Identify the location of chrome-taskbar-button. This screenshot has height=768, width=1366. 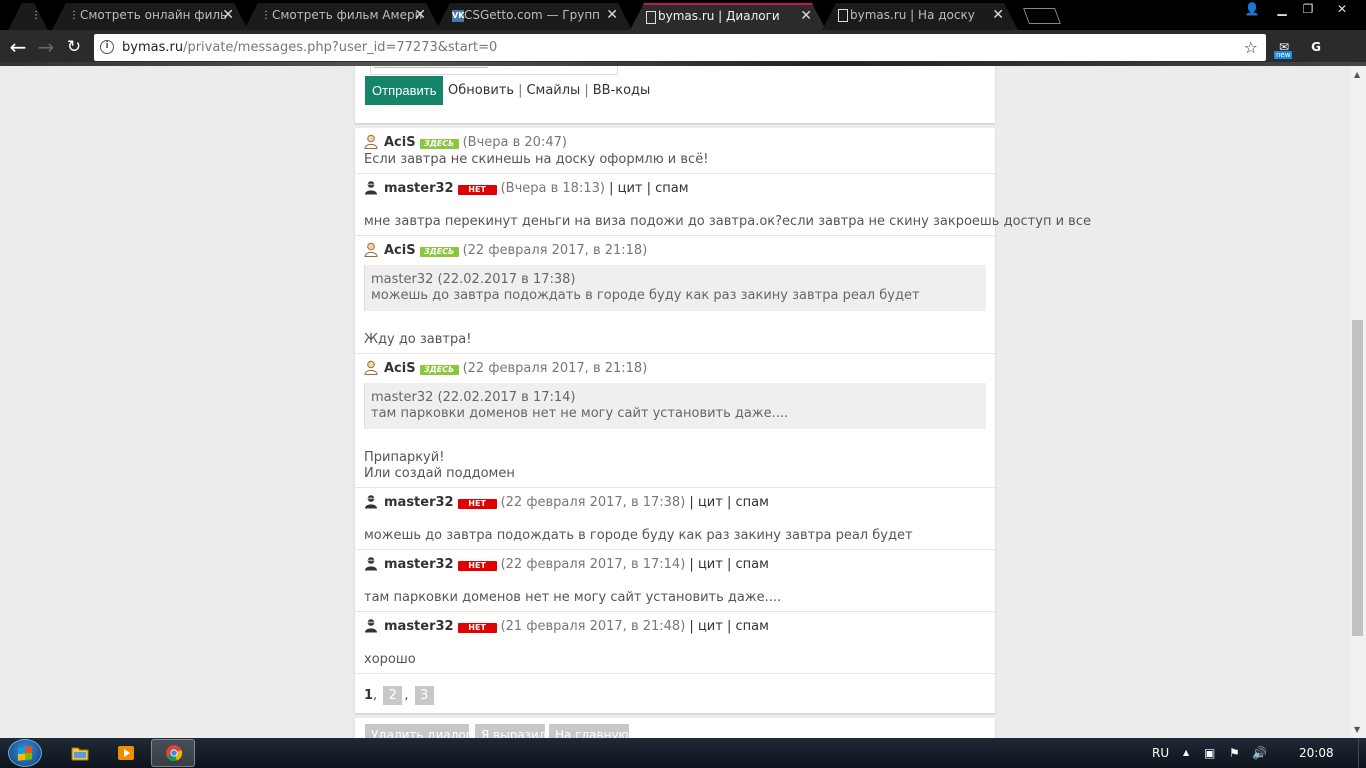
(173, 753).